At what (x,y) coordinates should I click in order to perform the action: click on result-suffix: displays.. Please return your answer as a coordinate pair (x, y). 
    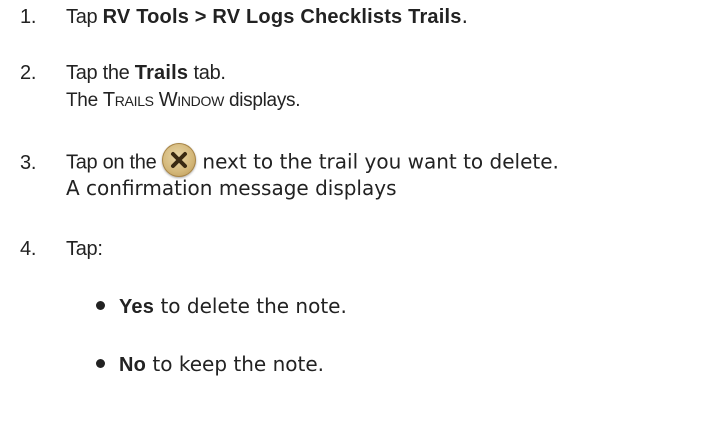
    Looking at the image, I should click on (262, 100).